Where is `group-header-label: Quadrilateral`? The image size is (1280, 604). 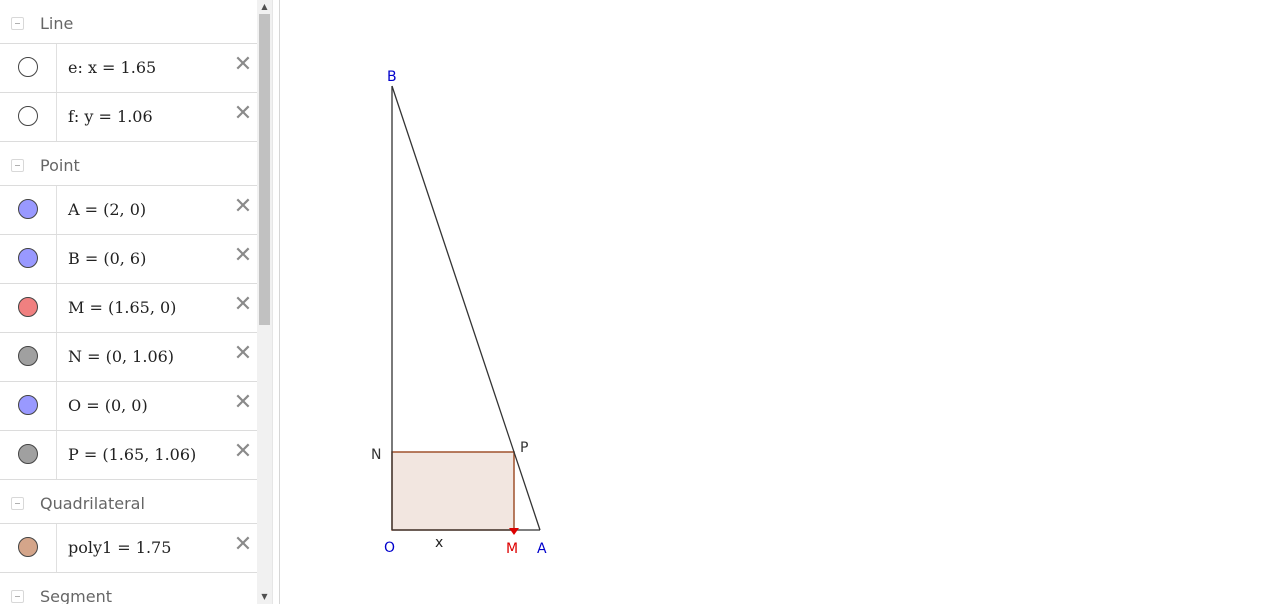
group-header-label: Quadrilateral is located at coordinates (92, 503).